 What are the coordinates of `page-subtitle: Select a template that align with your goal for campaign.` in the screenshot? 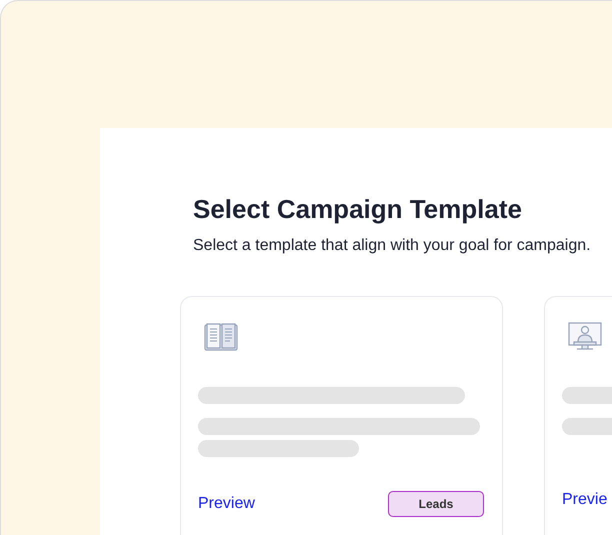 It's located at (392, 246).